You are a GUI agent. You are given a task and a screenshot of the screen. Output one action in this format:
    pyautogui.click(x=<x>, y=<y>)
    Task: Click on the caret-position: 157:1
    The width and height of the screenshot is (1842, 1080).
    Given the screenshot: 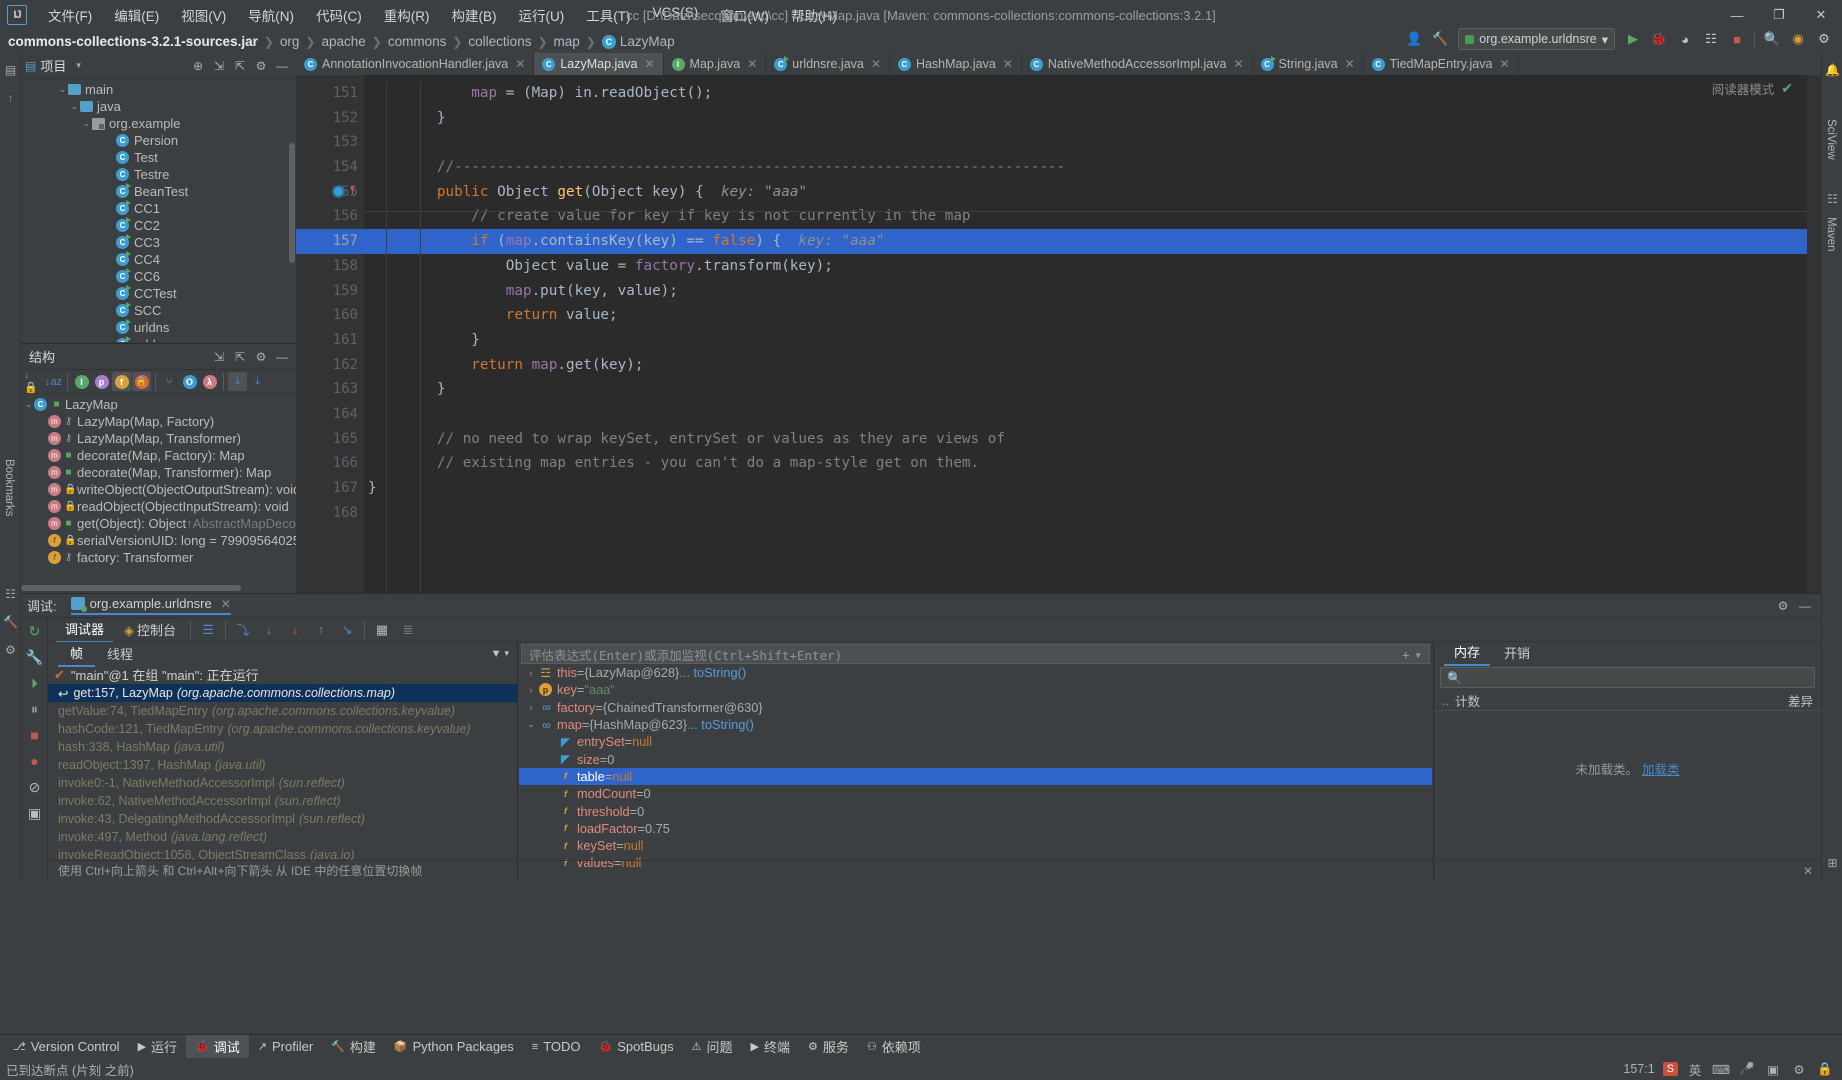 What is the action you would take?
    pyautogui.click(x=1638, y=1069)
    